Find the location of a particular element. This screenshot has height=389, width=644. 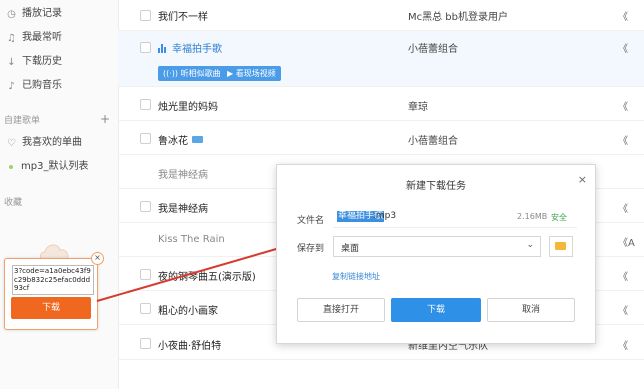

table-row: 烛光里的妈妈 章琼 《 is located at coordinates (381, 104).